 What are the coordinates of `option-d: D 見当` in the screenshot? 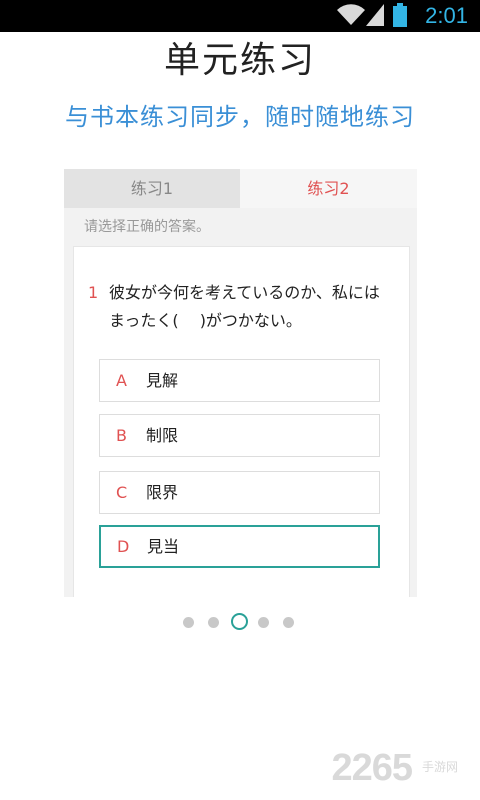 It's located at (239, 546).